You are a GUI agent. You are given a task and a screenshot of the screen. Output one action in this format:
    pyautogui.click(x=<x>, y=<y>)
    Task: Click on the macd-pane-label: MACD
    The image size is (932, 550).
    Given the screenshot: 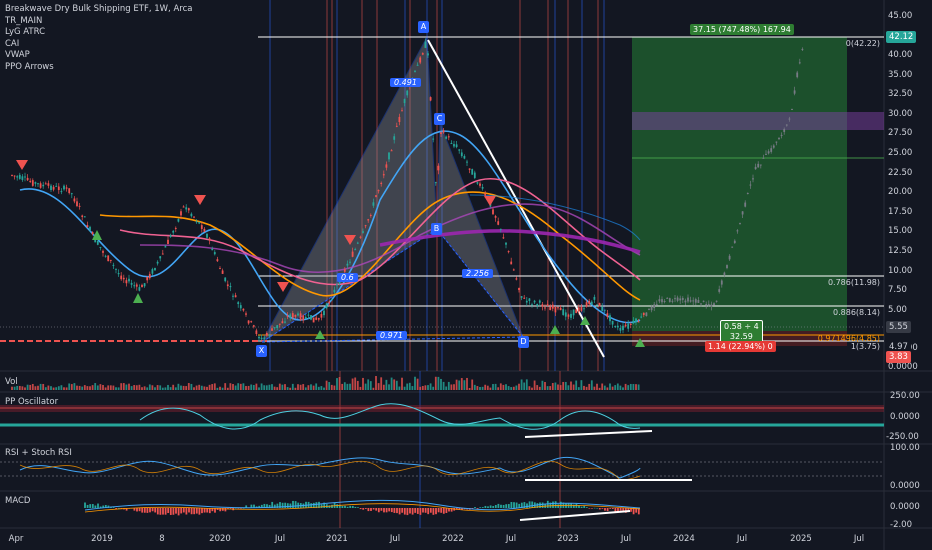 What is the action you would take?
    pyautogui.click(x=17, y=501)
    